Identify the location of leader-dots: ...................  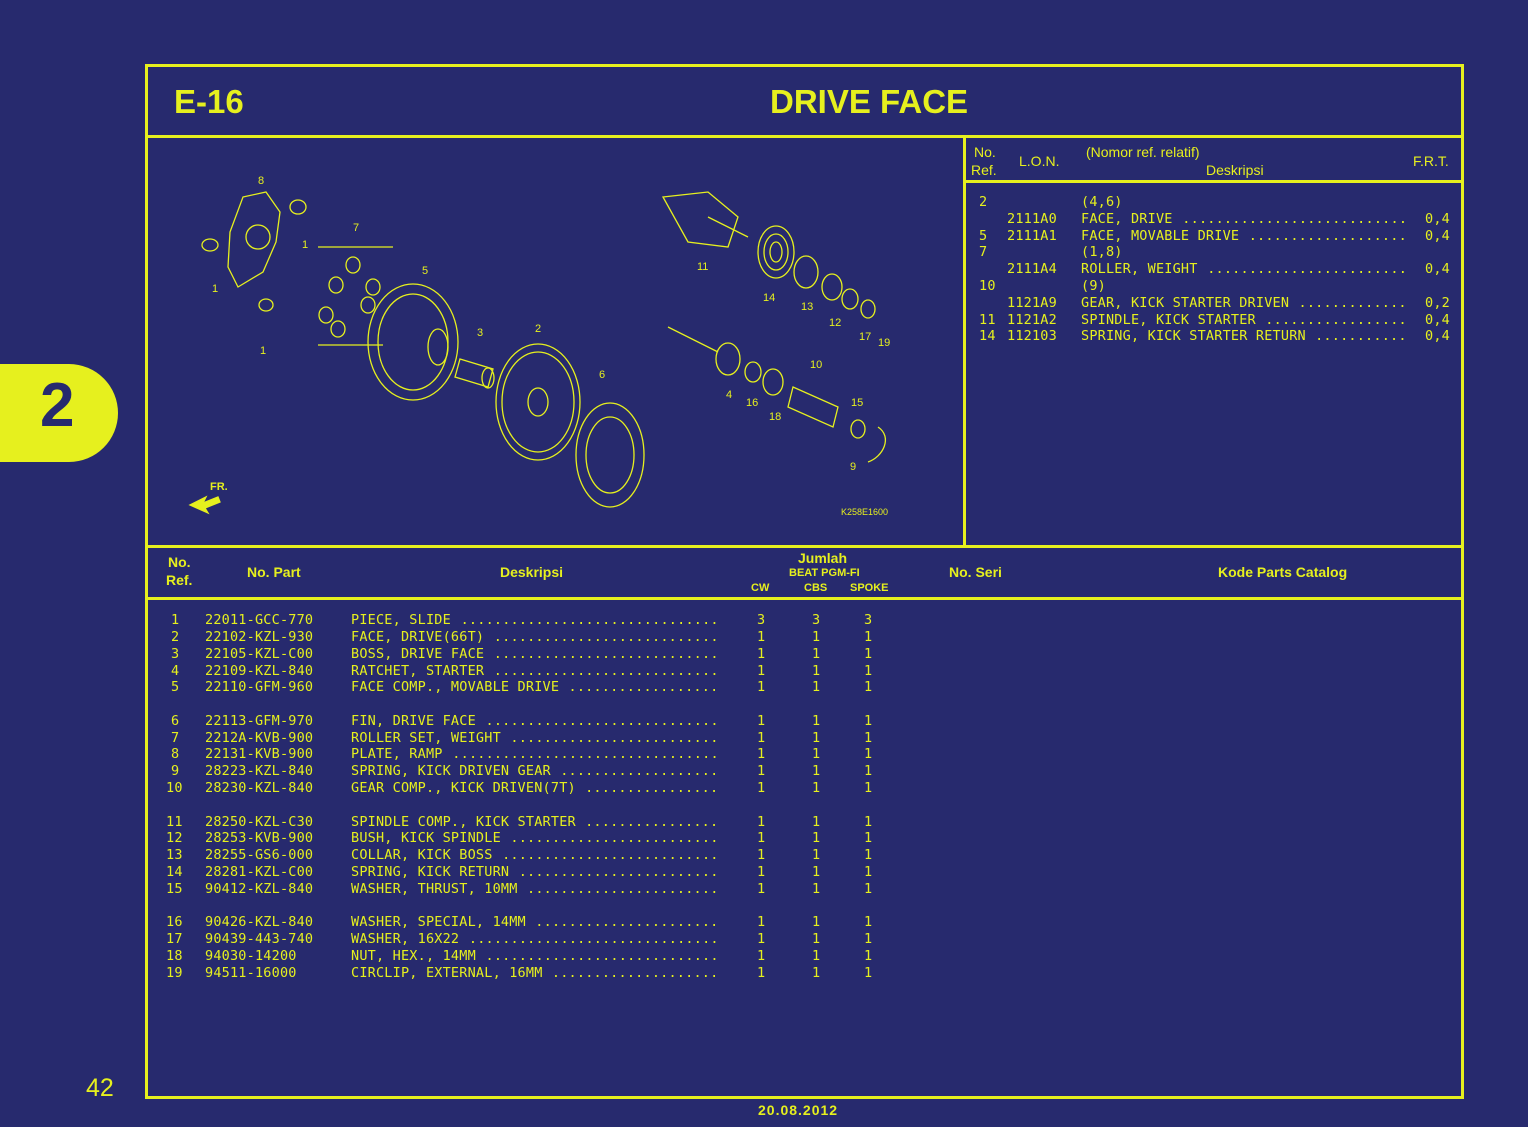
(643, 687).